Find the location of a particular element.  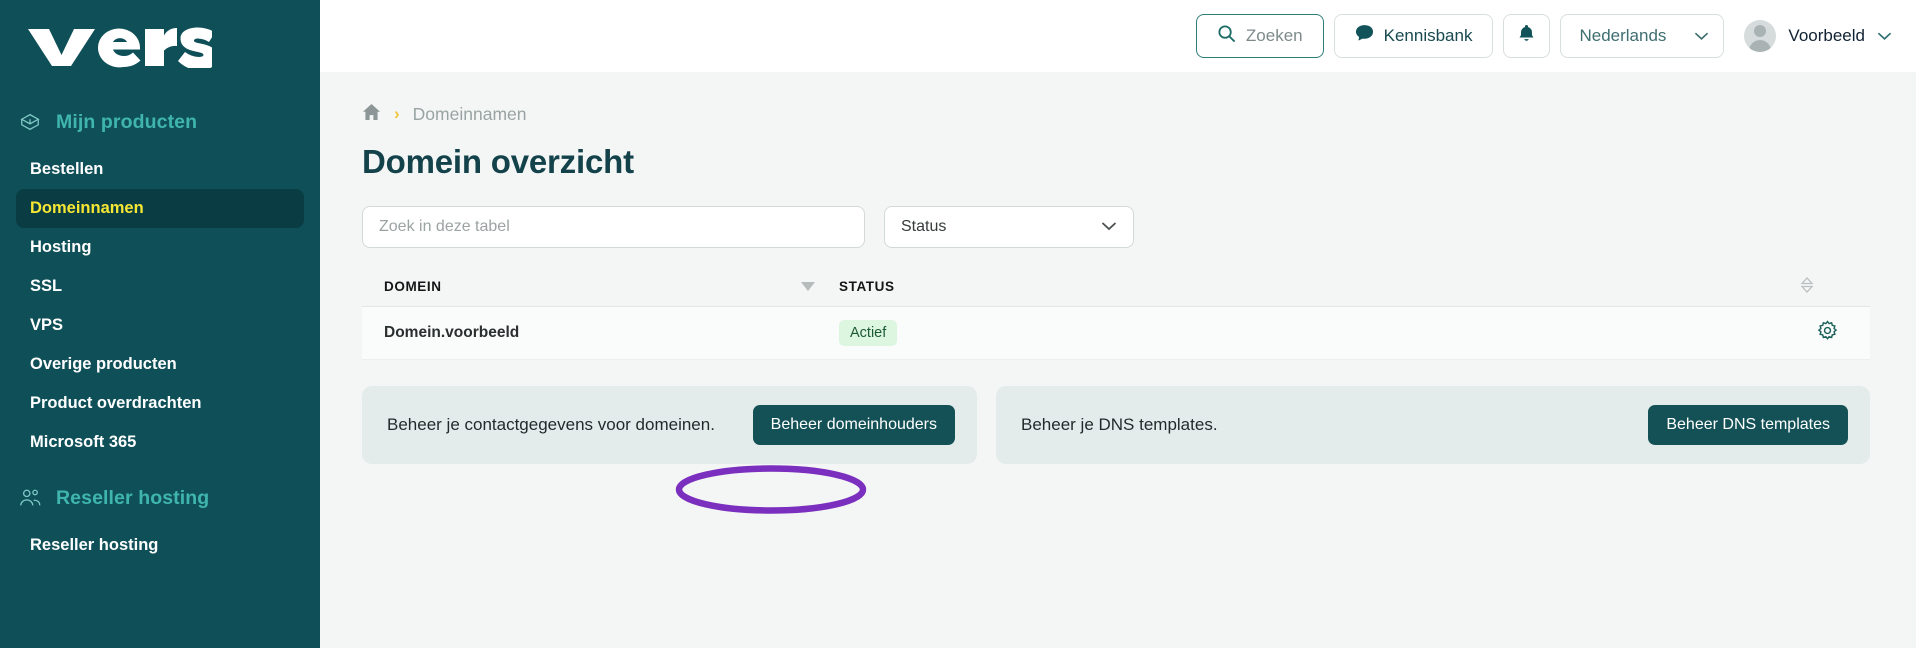

sidebar-item-bestellen: Bestellen is located at coordinates (160, 169).